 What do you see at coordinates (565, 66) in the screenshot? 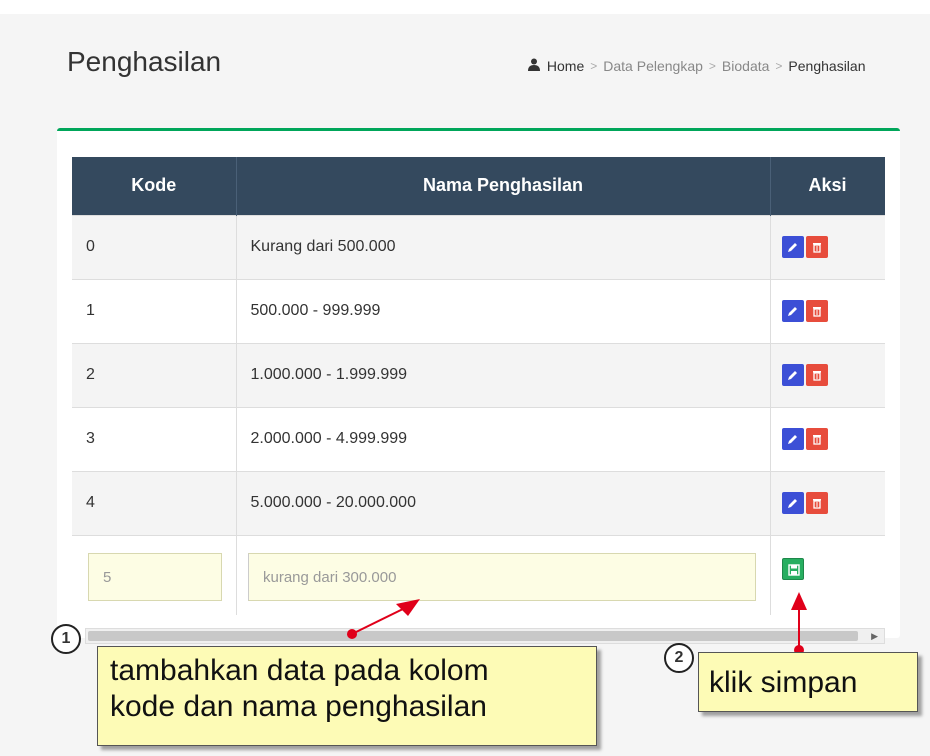
I see `breadcrumb-home-label: Home` at bounding box center [565, 66].